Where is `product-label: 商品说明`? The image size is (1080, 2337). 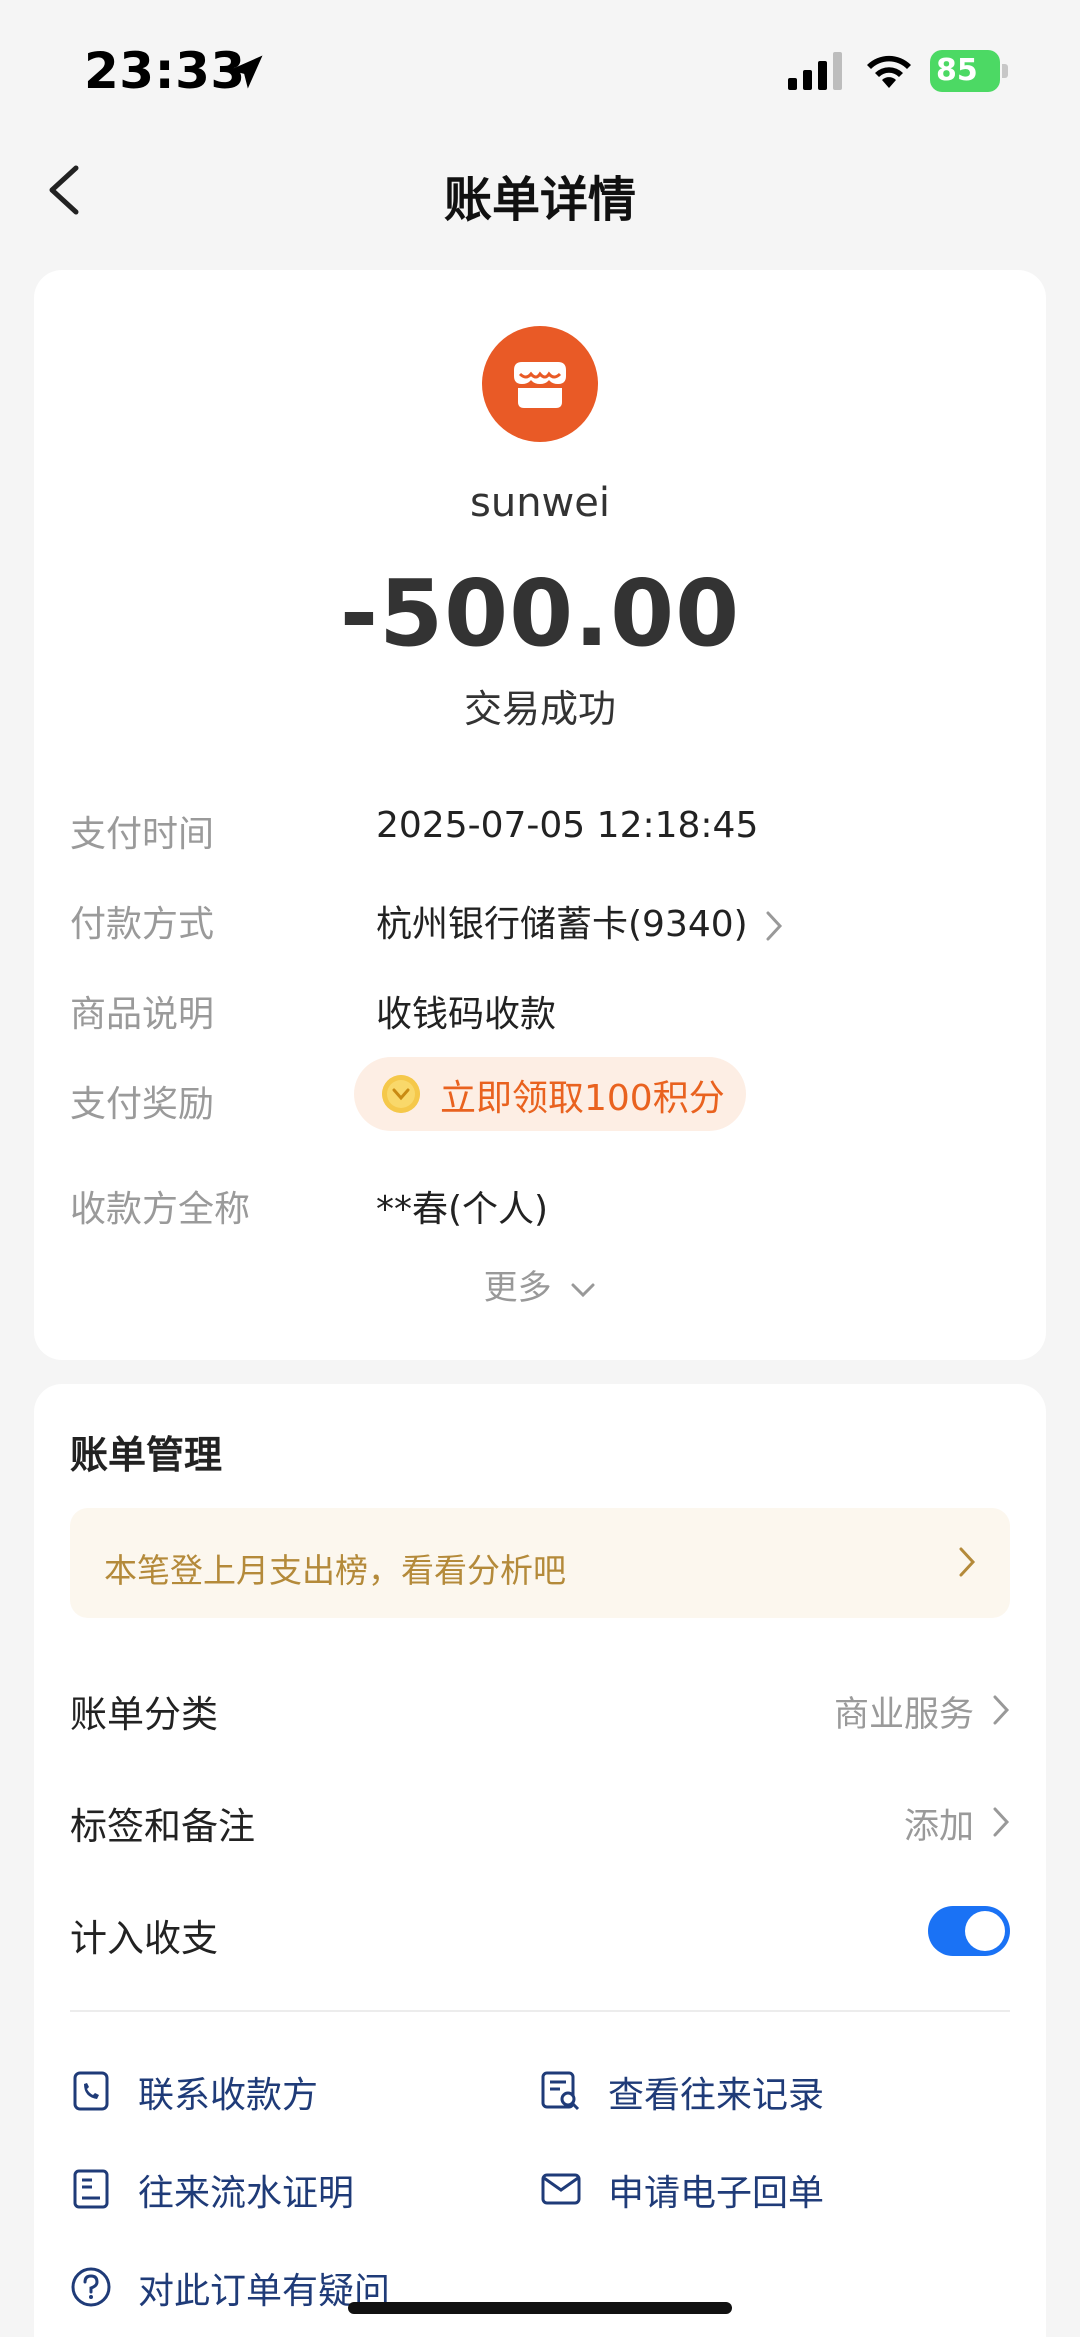
product-label: 商品说明 is located at coordinates (142, 1014).